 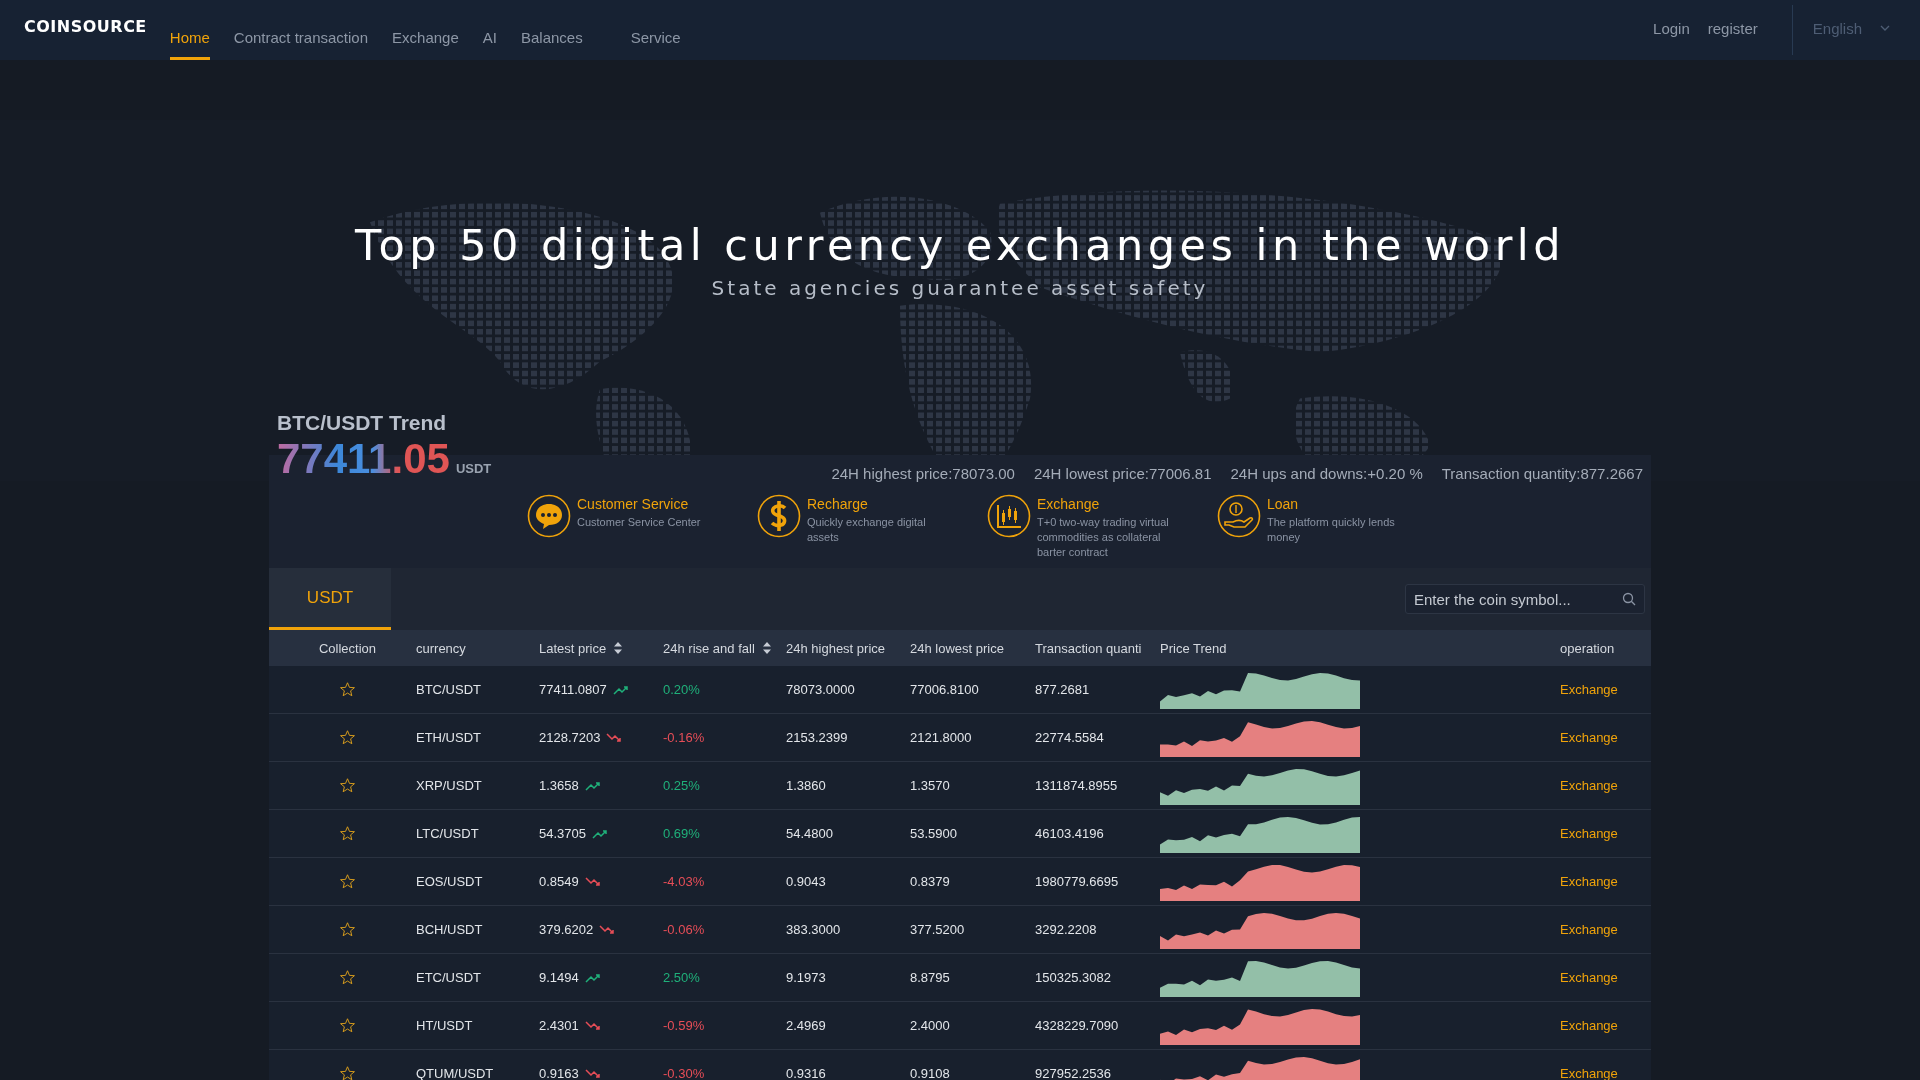 I want to click on price-unit: USDT, so click(x=473, y=468).